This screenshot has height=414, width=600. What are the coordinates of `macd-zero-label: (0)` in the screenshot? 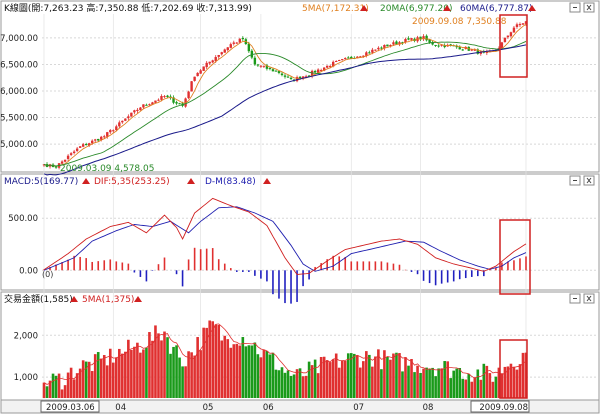 It's located at (47, 274).